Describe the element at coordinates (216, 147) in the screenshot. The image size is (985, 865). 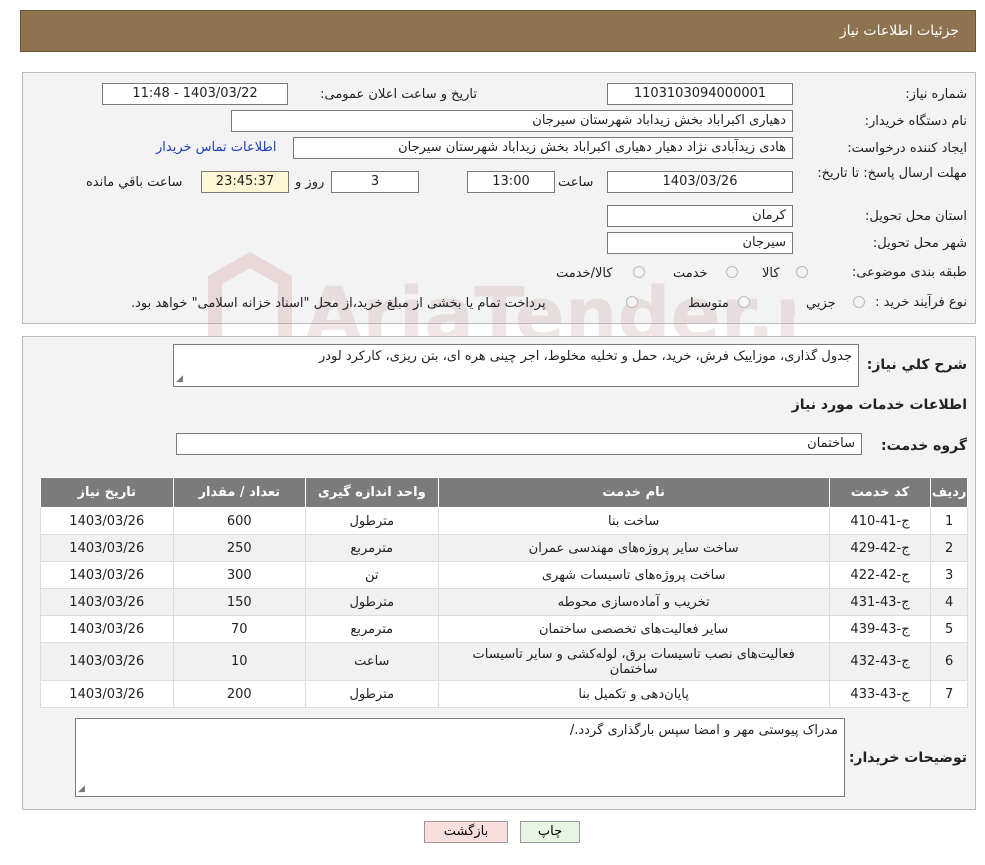
I see `buyer-contact-link: اطلاعات تماس خریدار` at that location.